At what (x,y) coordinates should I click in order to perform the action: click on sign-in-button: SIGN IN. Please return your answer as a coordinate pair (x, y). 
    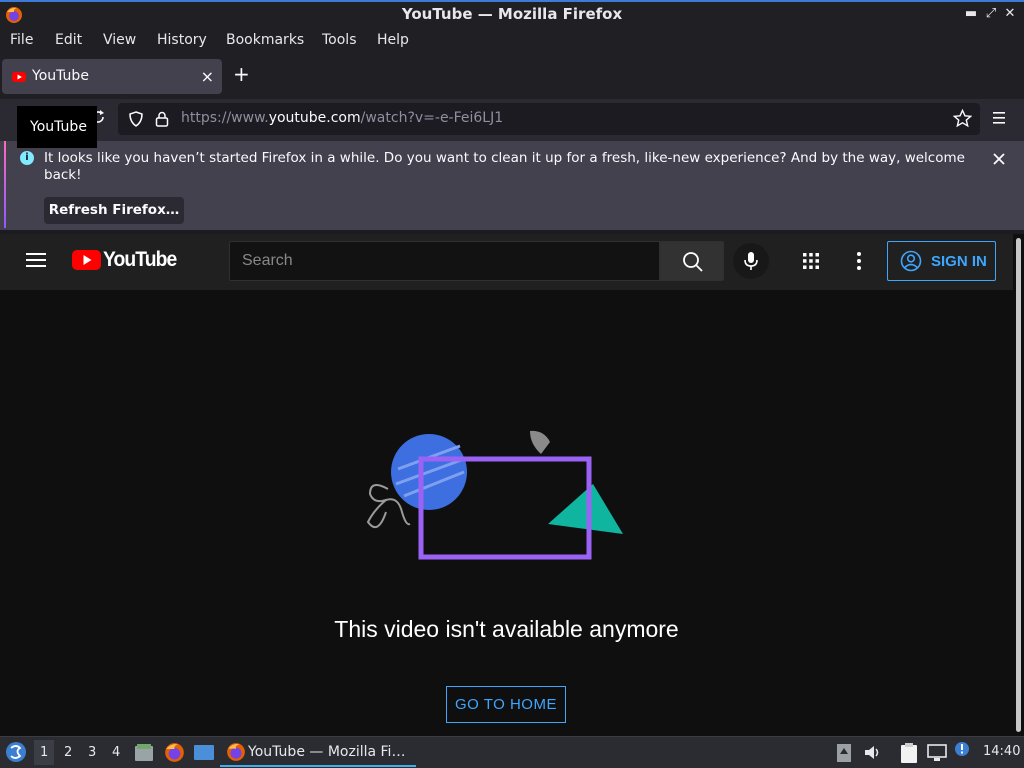
    Looking at the image, I should click on (941, 261).